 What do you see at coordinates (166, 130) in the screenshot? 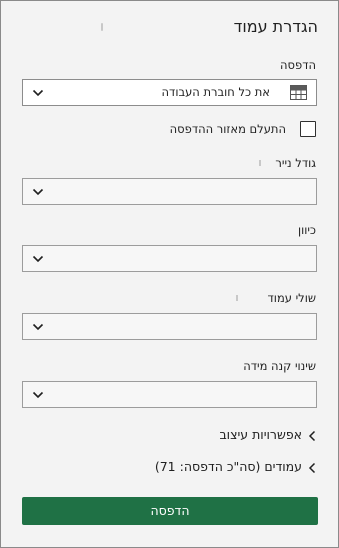
I see `ignore-print-area-row: התעלם מאזור ההדפסה` at bounding box center [166, 130].